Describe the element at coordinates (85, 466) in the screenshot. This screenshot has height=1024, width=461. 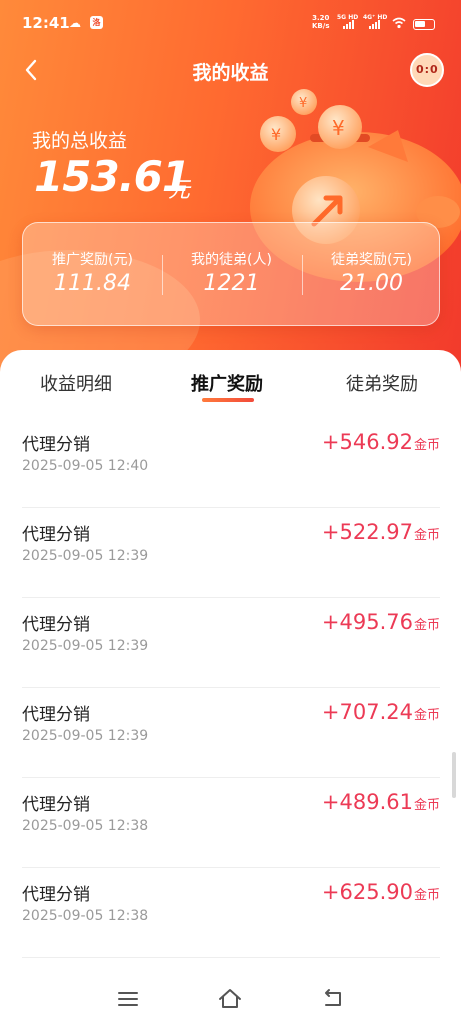
I see `record-time: 2025-09-05 12:40` at that location.